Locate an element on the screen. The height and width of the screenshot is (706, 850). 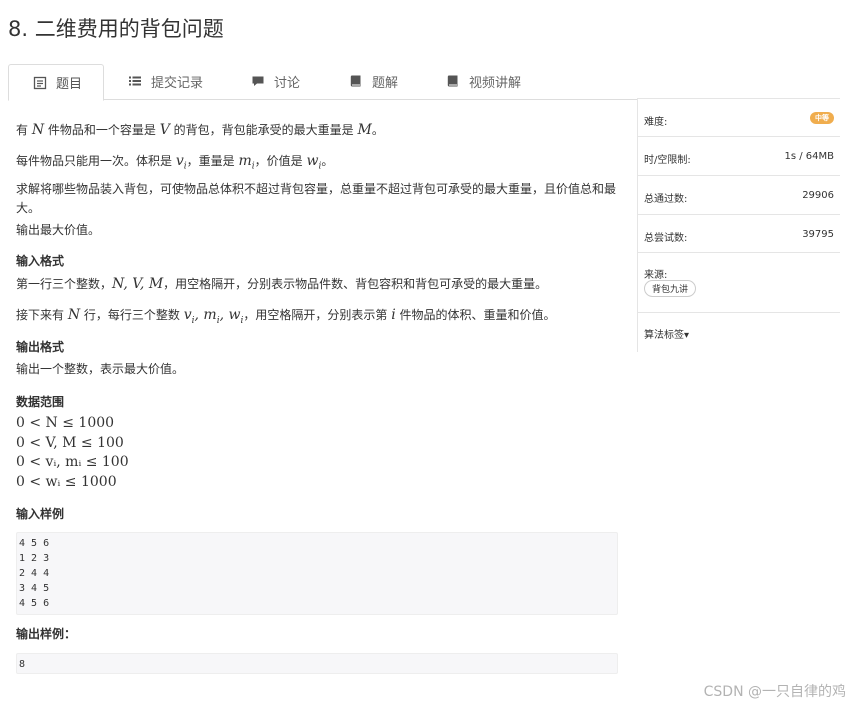
math-M: M is located at coordinates (364, 130).